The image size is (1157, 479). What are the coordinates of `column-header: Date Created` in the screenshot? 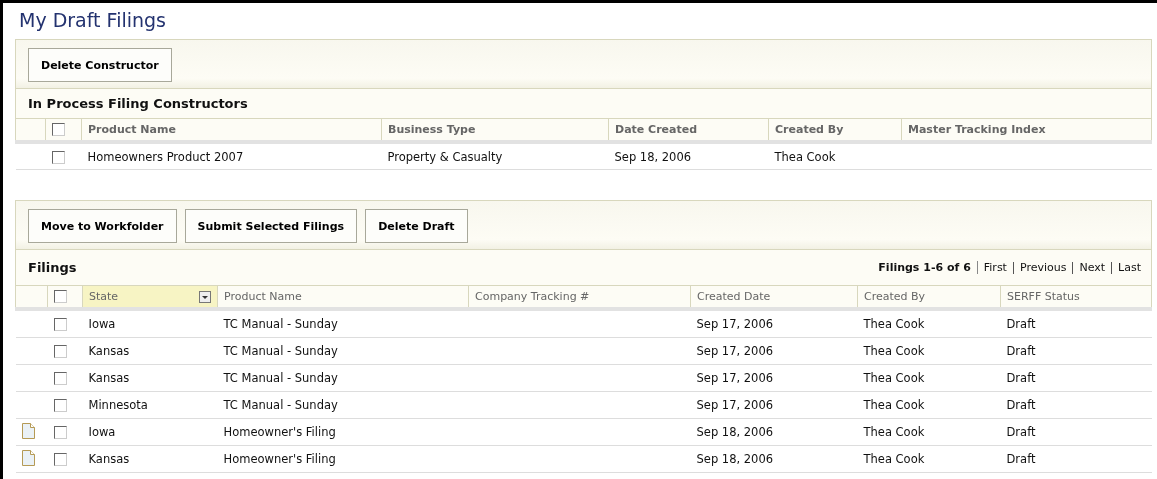 It's located at (688, 130).